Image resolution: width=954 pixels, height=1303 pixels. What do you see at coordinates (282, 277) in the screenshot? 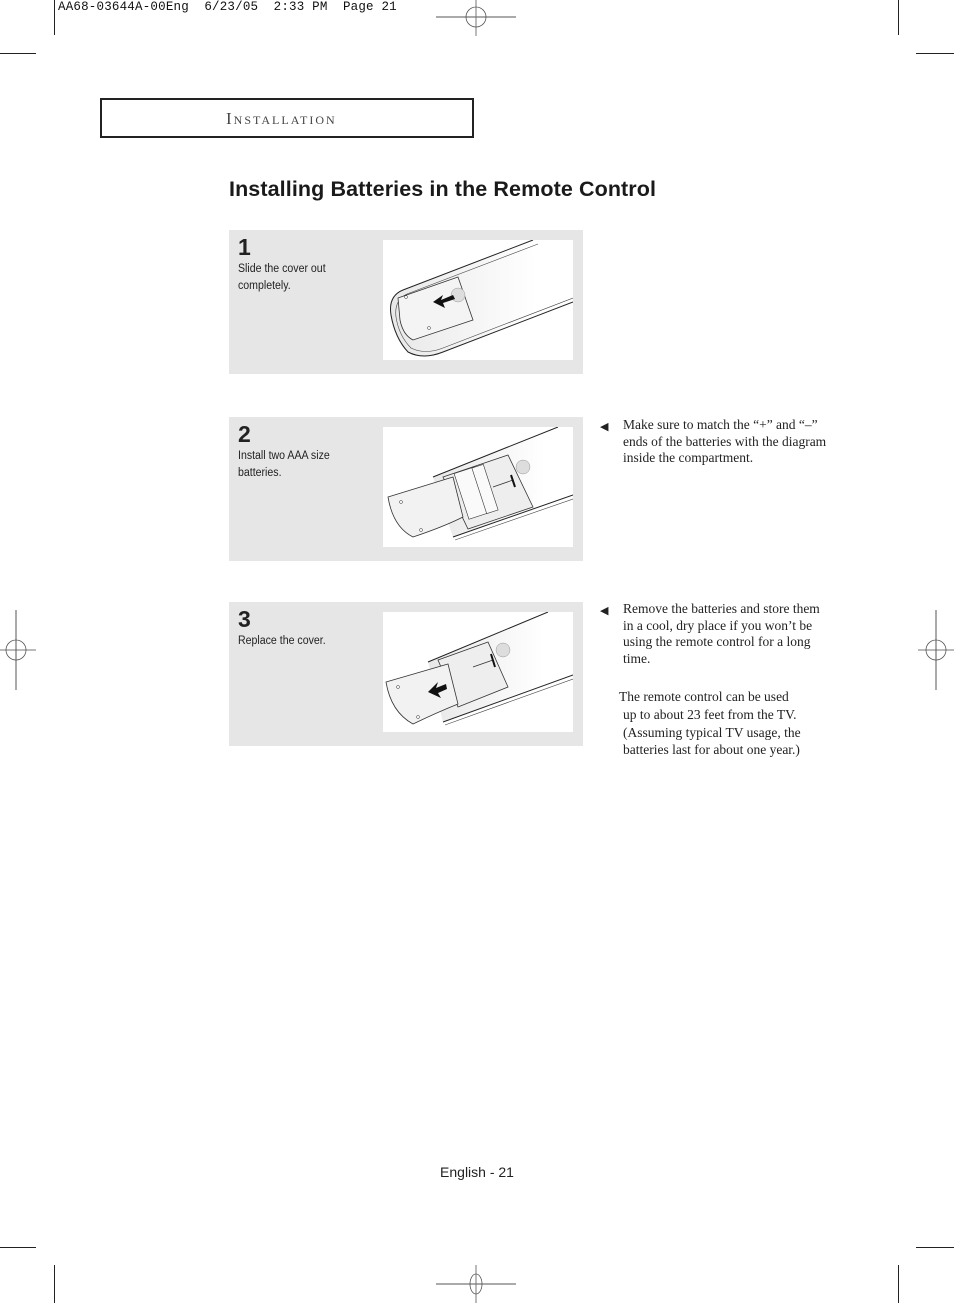
I see `step-text: Slide the cover out completely.` at bounding box center [282, 277].